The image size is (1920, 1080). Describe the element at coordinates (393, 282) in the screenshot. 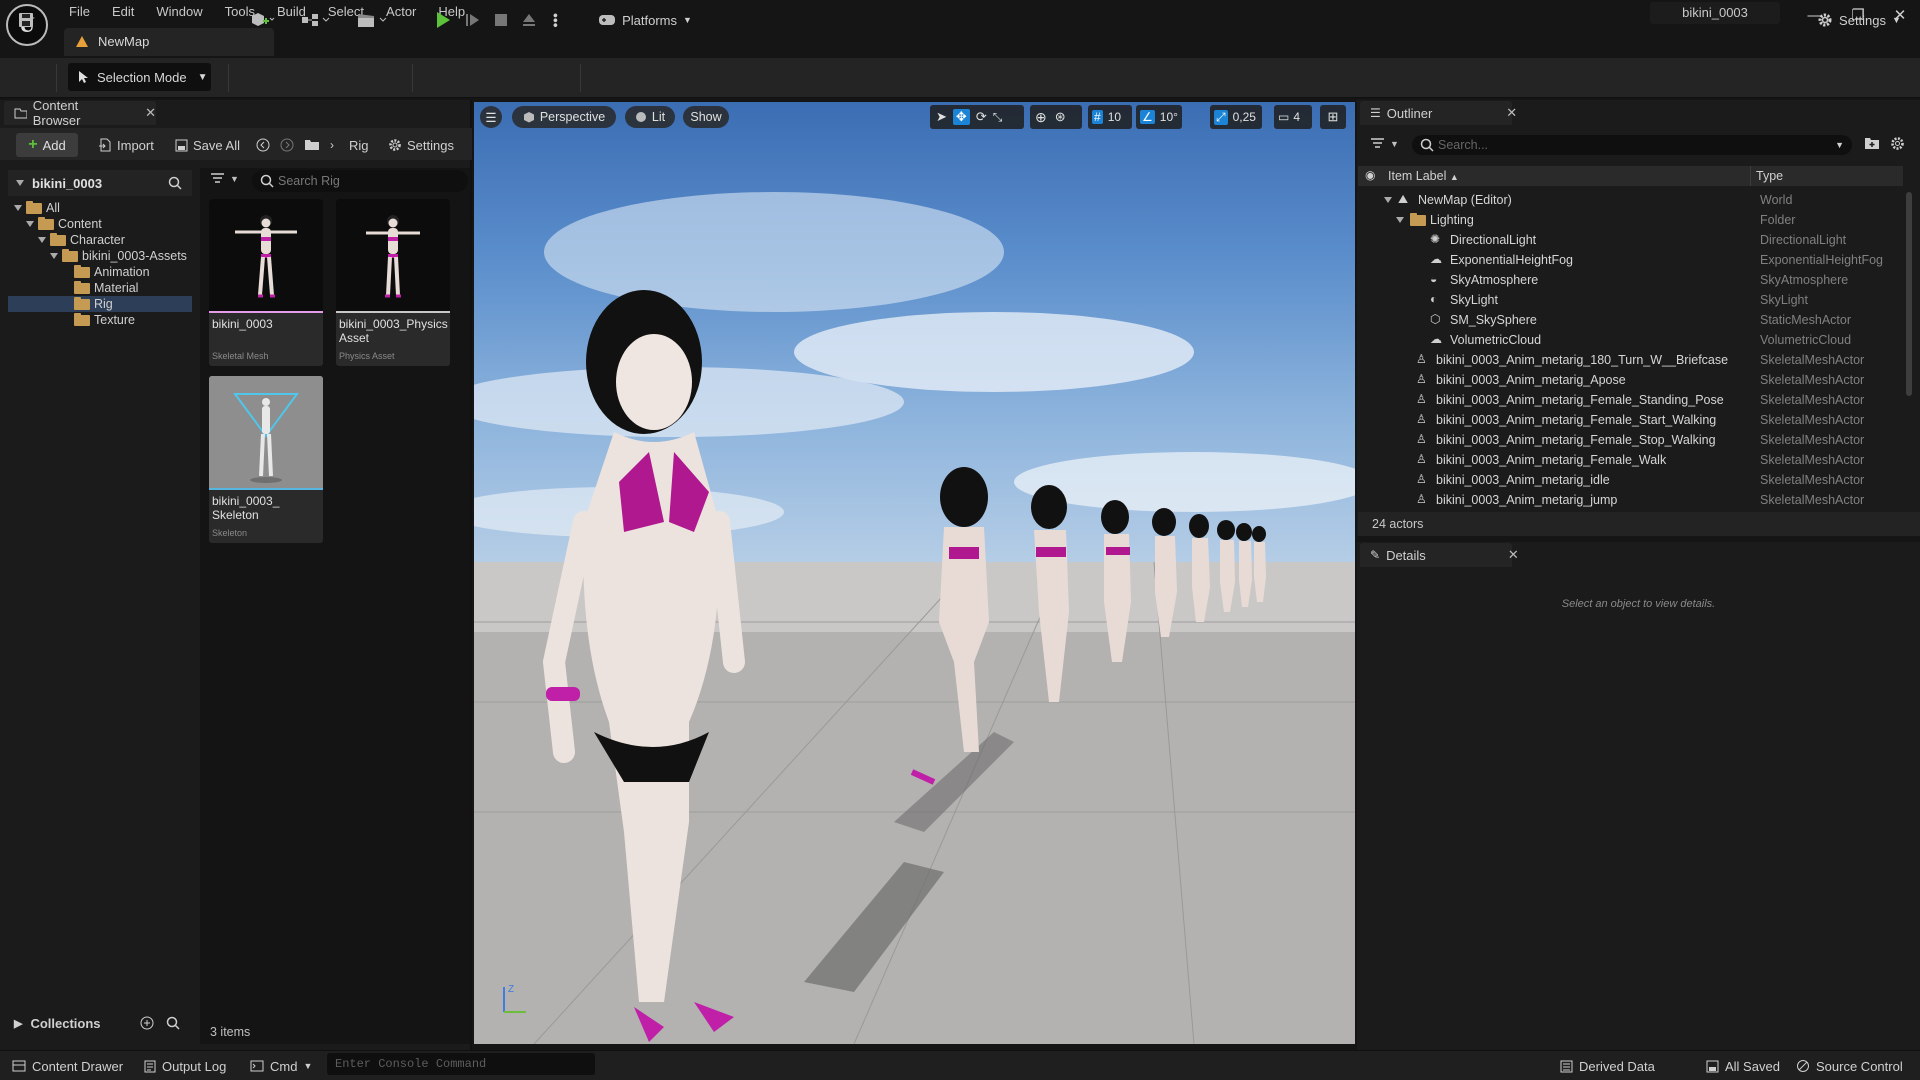

I see `asset-tile-physics-asset: bikini_0003_Physics Asset Physics Asset` at that location.